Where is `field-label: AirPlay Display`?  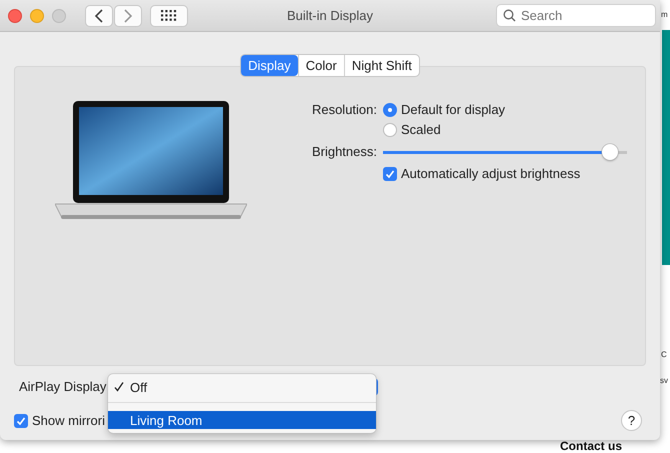 field-label: AirPlay Display is located at coordinates (62, 387).